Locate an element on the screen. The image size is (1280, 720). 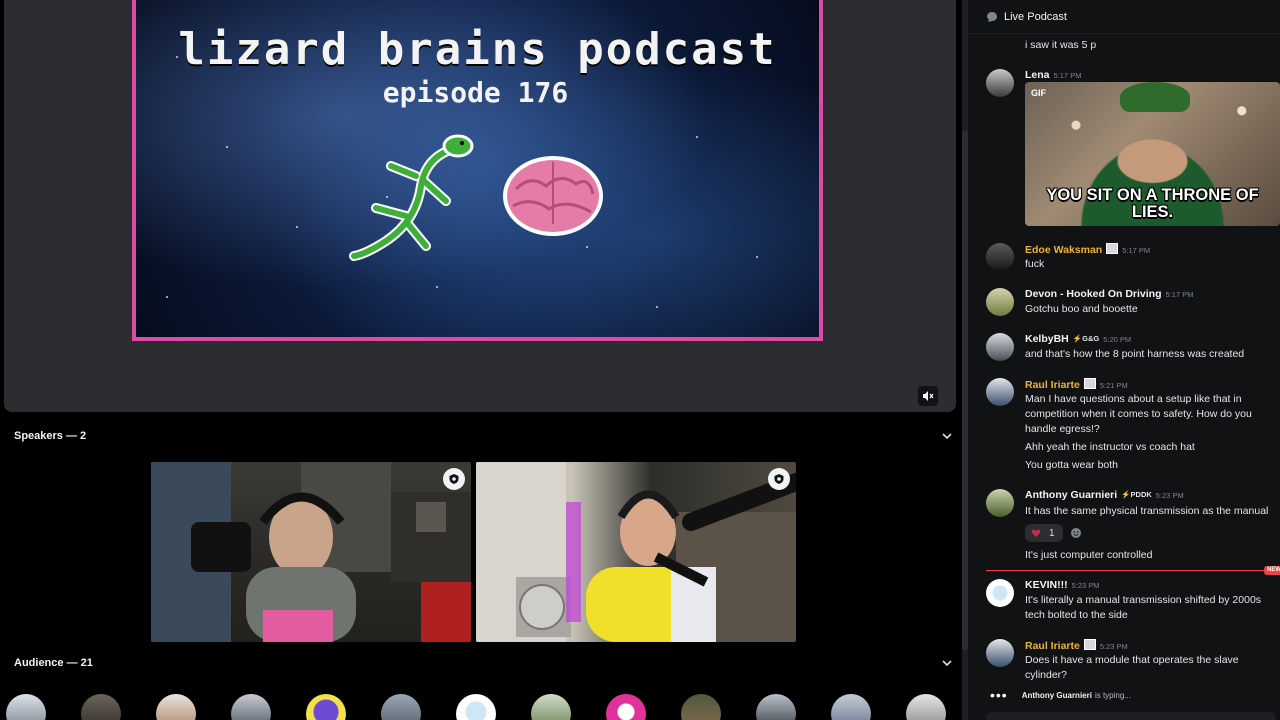
new-messages-divider is located at coordinates (1133, 570).